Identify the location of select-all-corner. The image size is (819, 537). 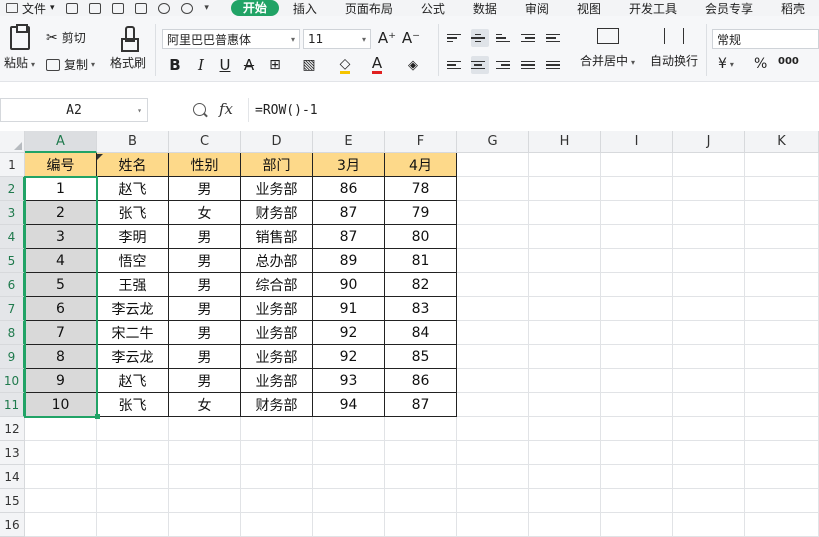
(12, 142).